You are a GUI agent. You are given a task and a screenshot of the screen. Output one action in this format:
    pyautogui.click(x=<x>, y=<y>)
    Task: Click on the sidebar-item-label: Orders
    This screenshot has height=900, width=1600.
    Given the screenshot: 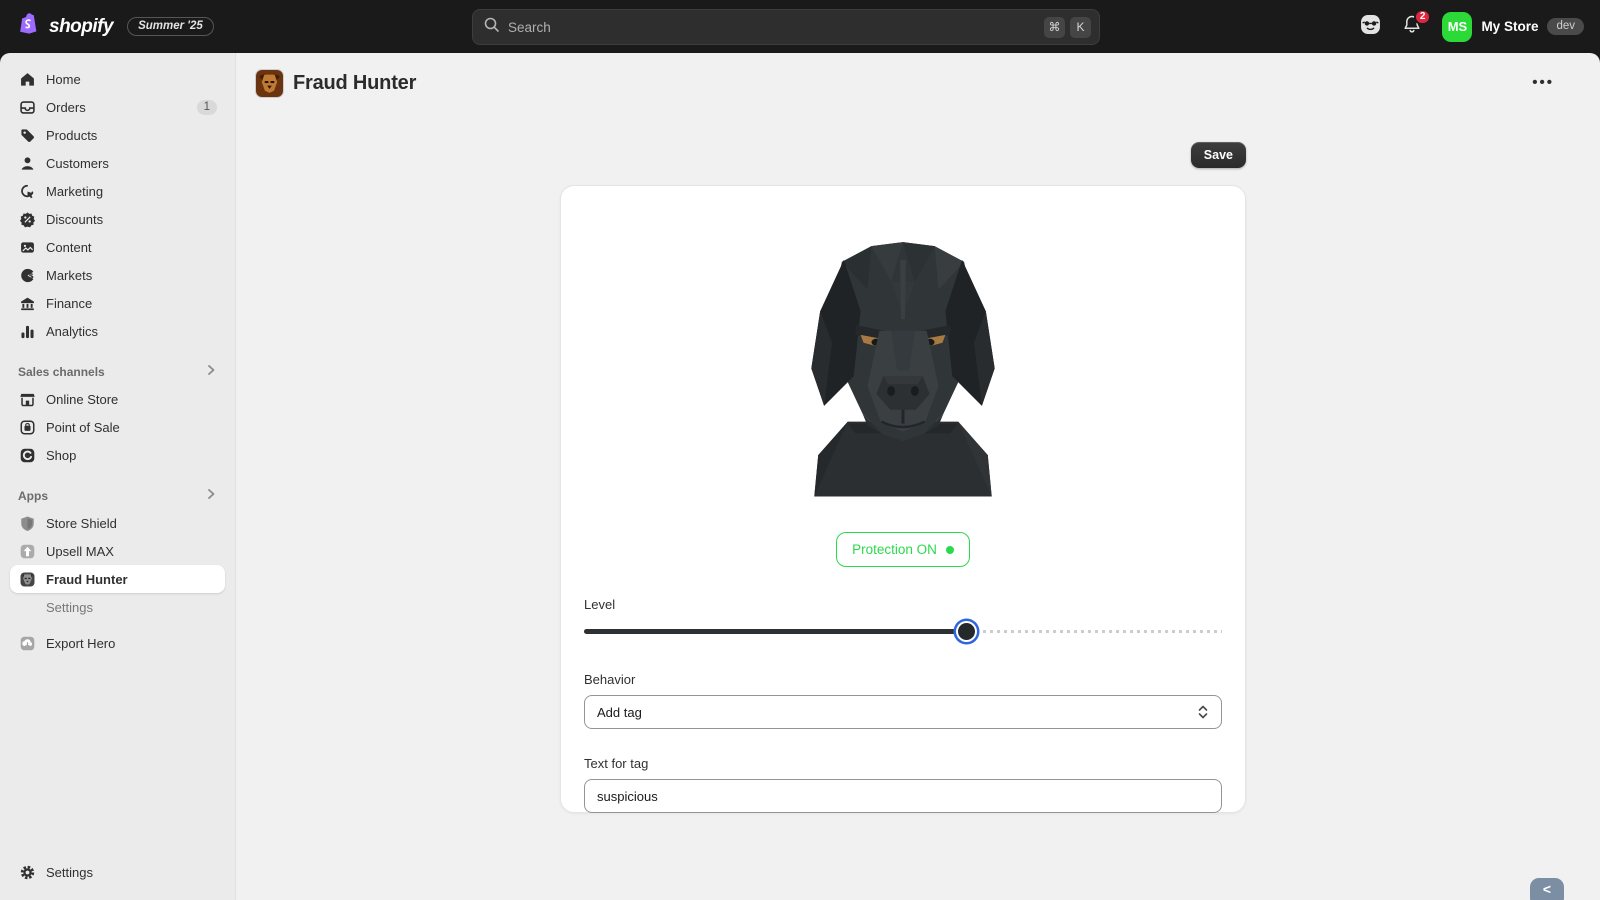 What is the action you would take?
    pyautogui.click(x=66, y=107)
    